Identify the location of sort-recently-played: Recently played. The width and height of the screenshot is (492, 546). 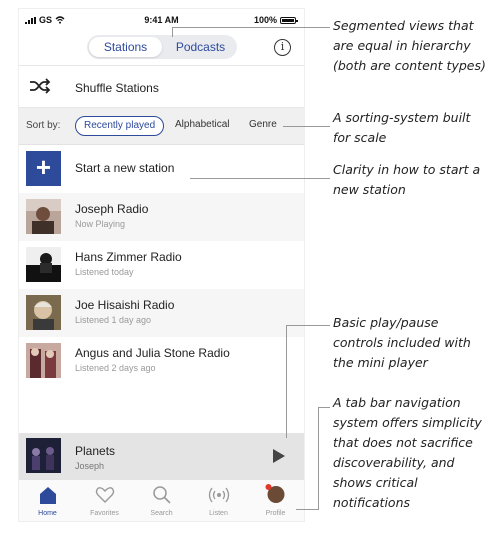
(120, 126).